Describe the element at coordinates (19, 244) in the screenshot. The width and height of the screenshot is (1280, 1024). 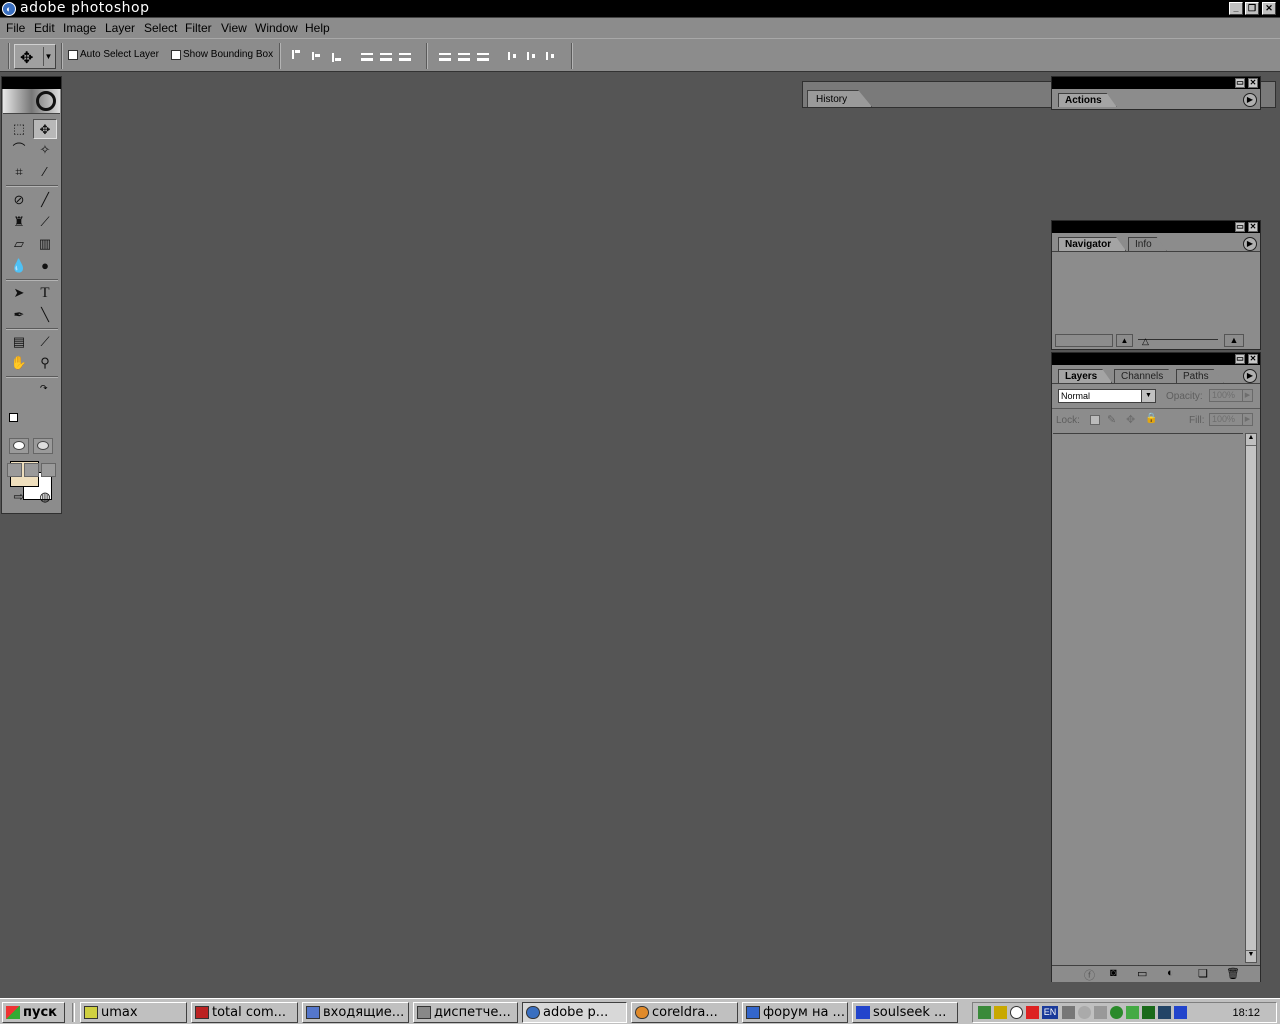
I see `eraser-tool-icon: ▱` at that location.